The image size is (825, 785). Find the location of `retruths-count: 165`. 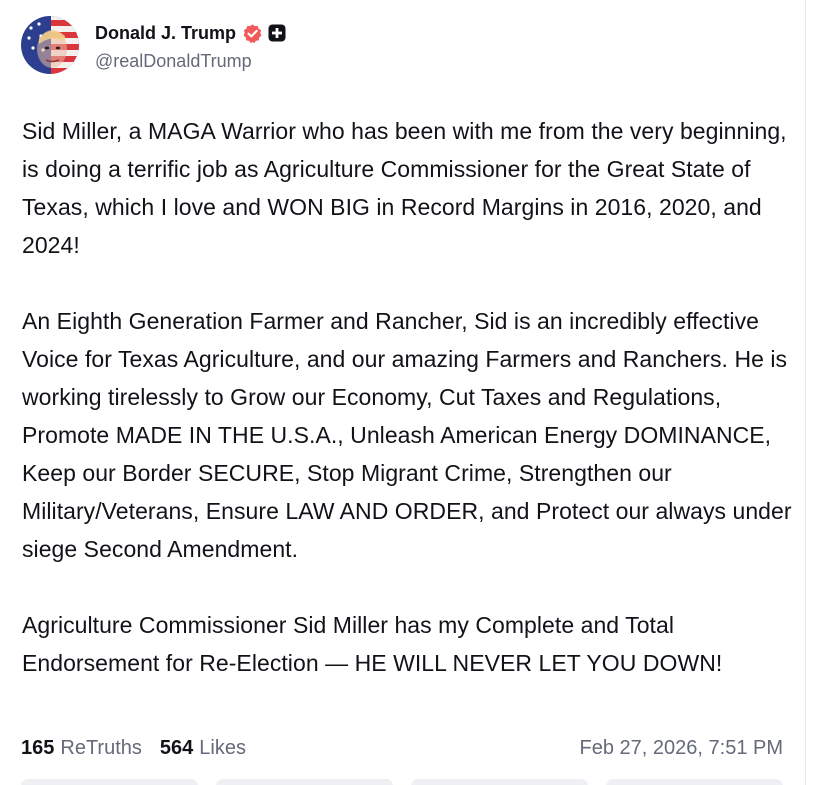

retruths-count: 165 is located at coordinates (38, 747).